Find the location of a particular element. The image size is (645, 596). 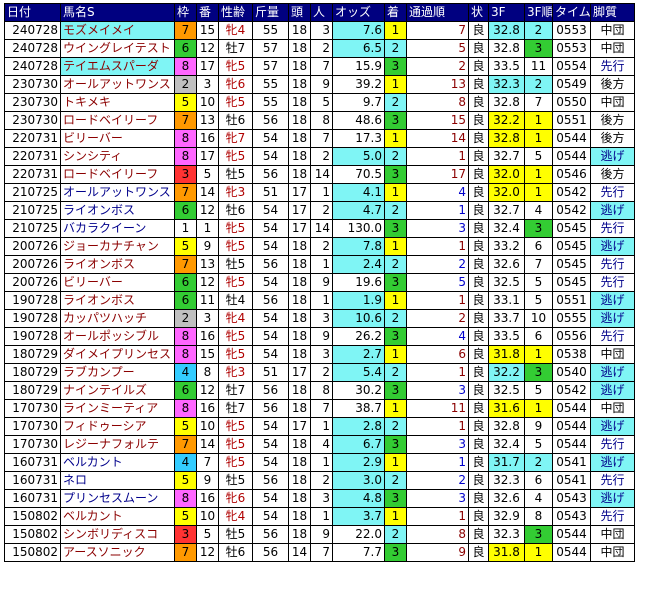

last-3f-rank: 4 is located at coordinates (538, 498).